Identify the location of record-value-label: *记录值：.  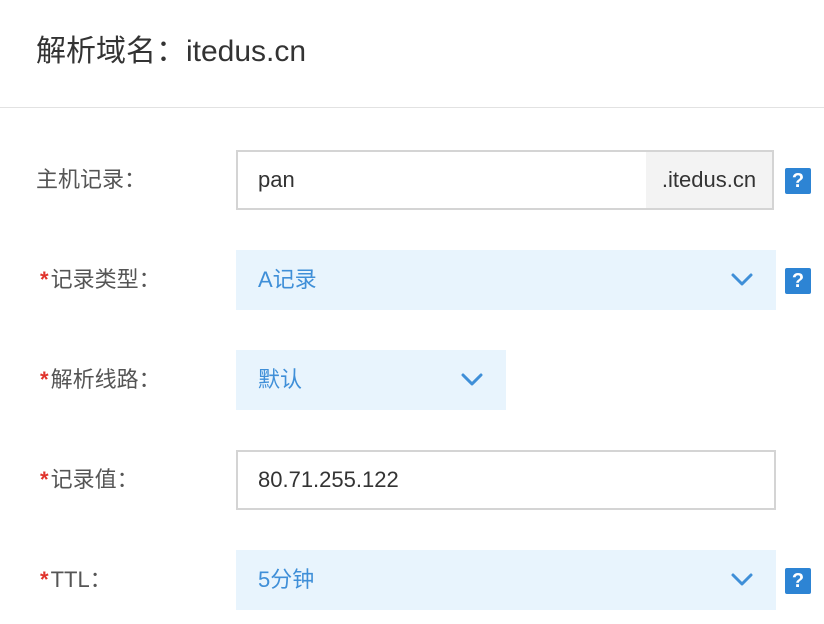
(89, 480).